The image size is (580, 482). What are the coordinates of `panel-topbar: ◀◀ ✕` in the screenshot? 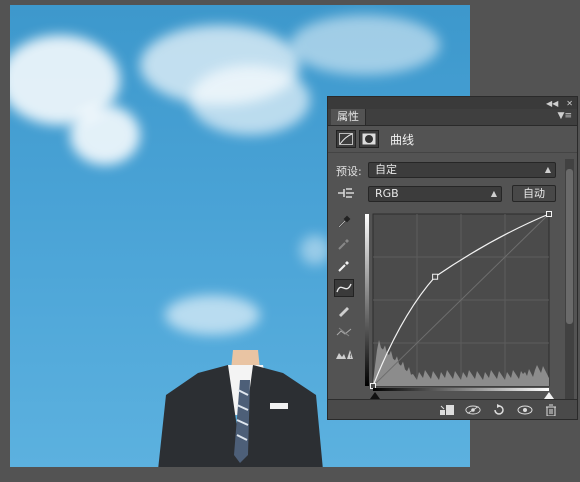 It's located at (452, 103).